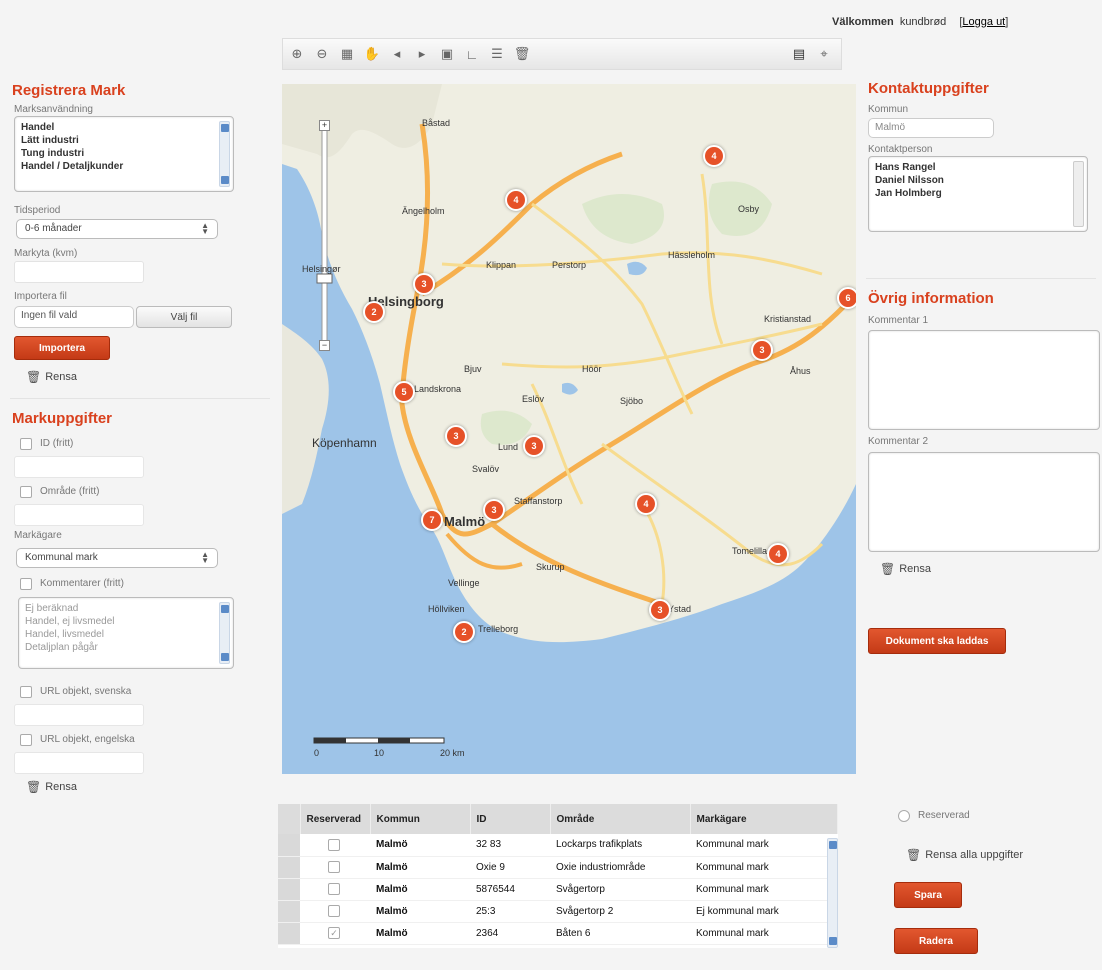 The width and height of the screenshot is (1102, 970). Describe the element at coordinates (799, 54) in the screenshot. I see `print-icon: ▤` at that location.